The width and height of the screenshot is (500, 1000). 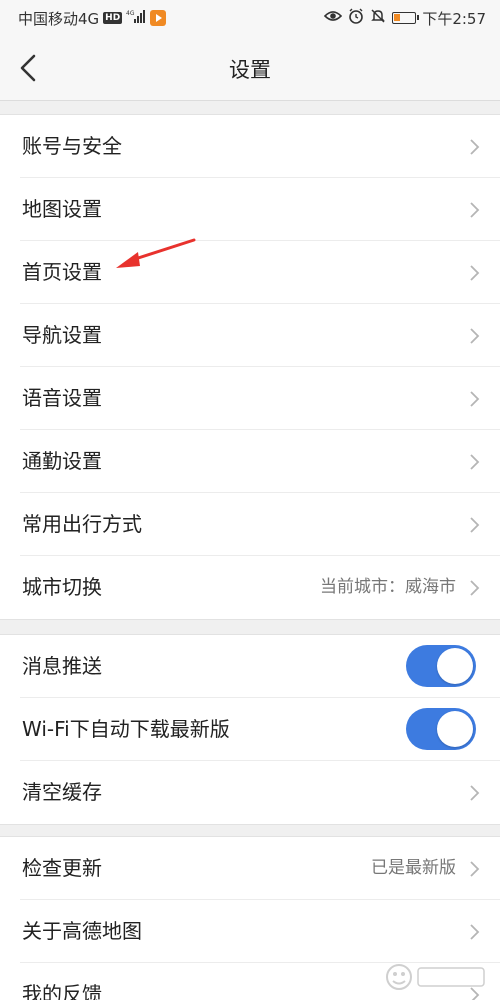 What do you see at coordinates (388, 587) in the screenshot?
I see `current-city-value: 当前城市：威海市` at bounding box center [388, 587].